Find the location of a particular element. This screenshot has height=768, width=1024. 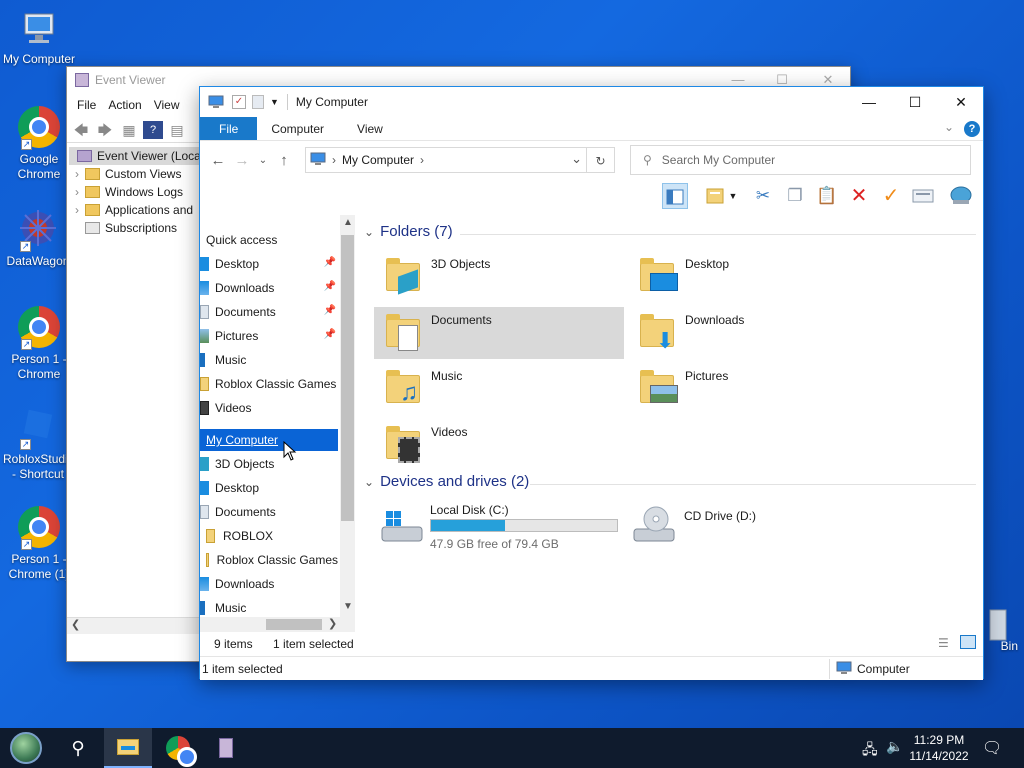

taskbar-event-viewer is located at coordinates (226, 748).